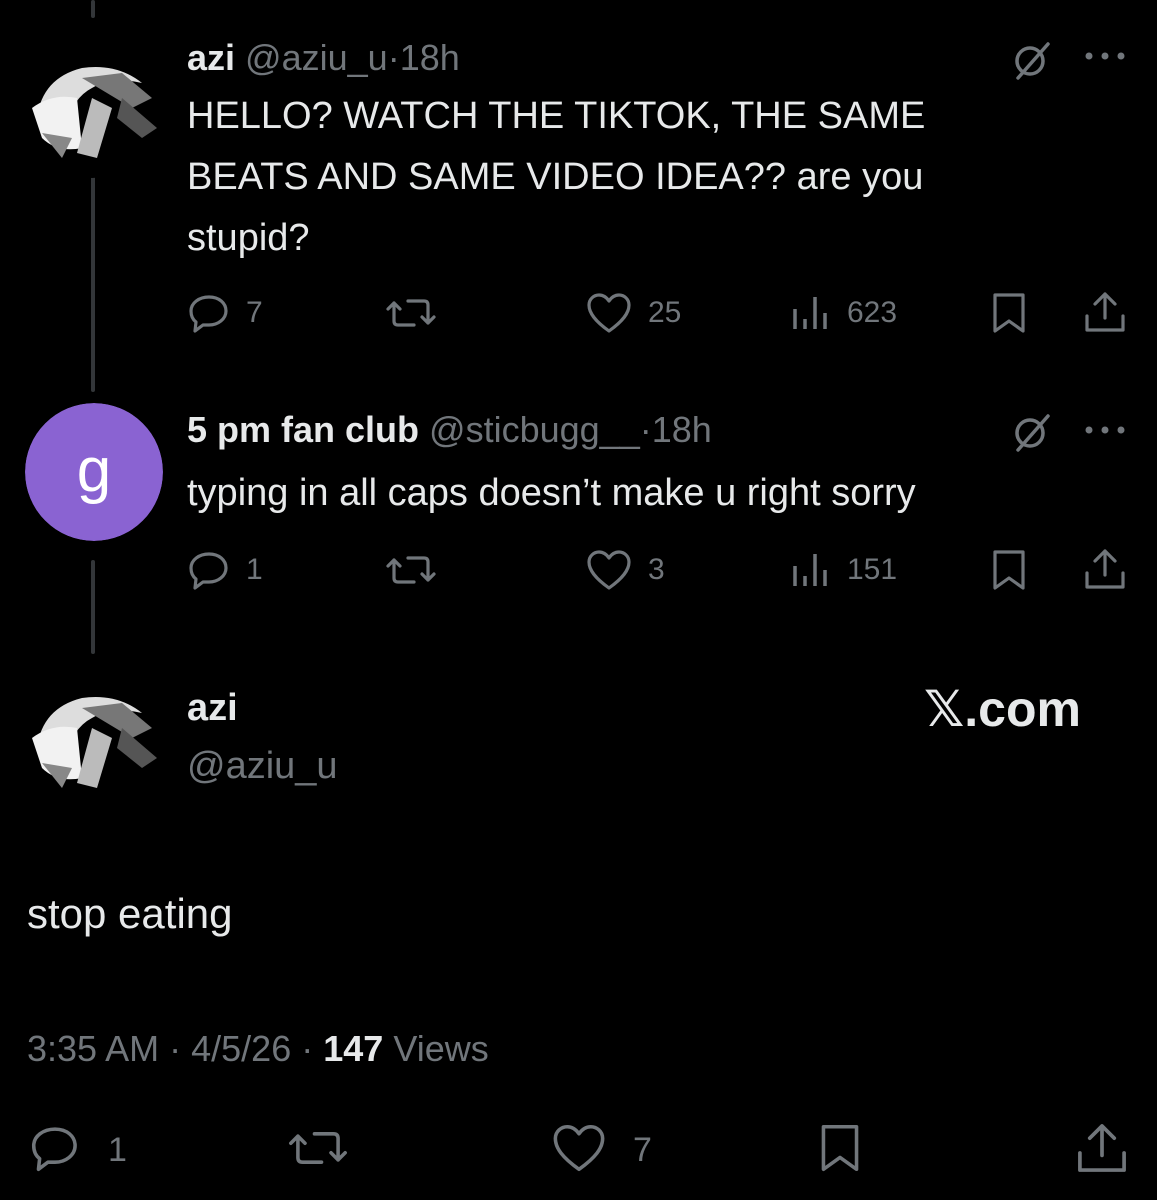 The height and width of the screenshot is (1200, 1157). Describe the element at coordinates (92, 738) in the screenshot. I see `avatar-azi-main` at that location.